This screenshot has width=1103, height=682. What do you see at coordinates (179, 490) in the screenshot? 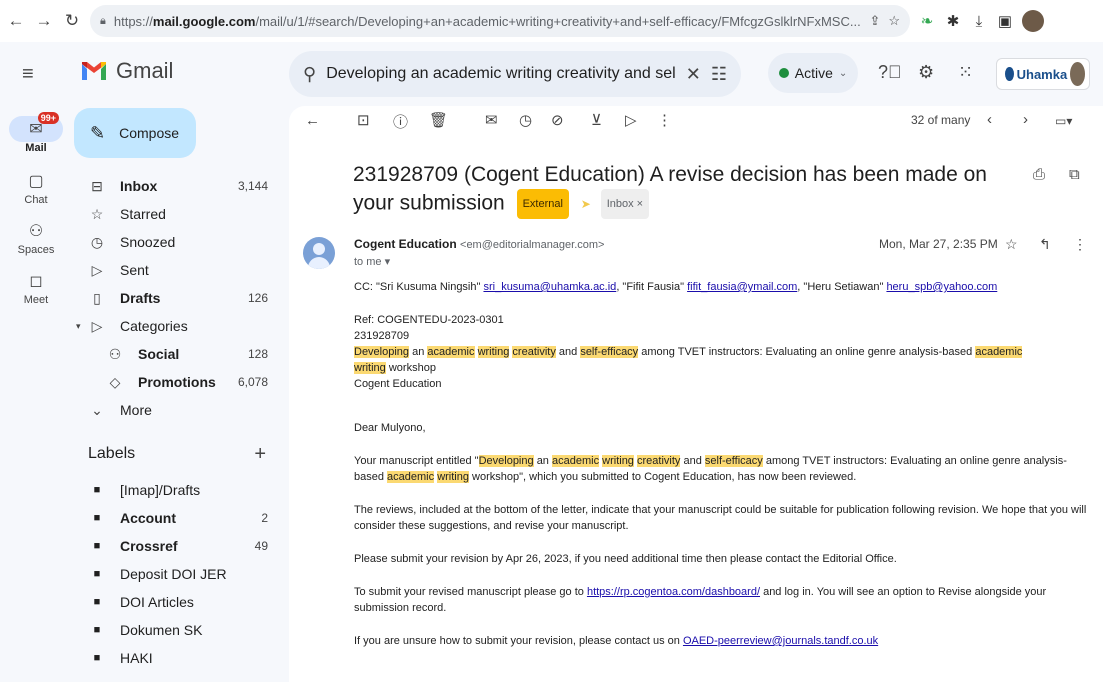
I see `sidebar-label-imap-drafts: ■ [Imap]/Drafts` at bounding box center [179, 490].